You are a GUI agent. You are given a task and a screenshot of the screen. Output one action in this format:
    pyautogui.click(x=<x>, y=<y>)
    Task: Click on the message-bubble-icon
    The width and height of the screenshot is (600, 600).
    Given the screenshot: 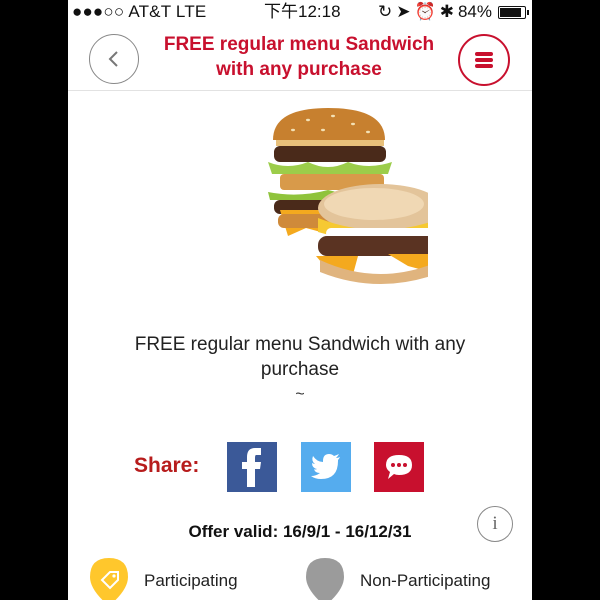 What is the action you would take?
    pyautogui.click(x=399, y=467)
    